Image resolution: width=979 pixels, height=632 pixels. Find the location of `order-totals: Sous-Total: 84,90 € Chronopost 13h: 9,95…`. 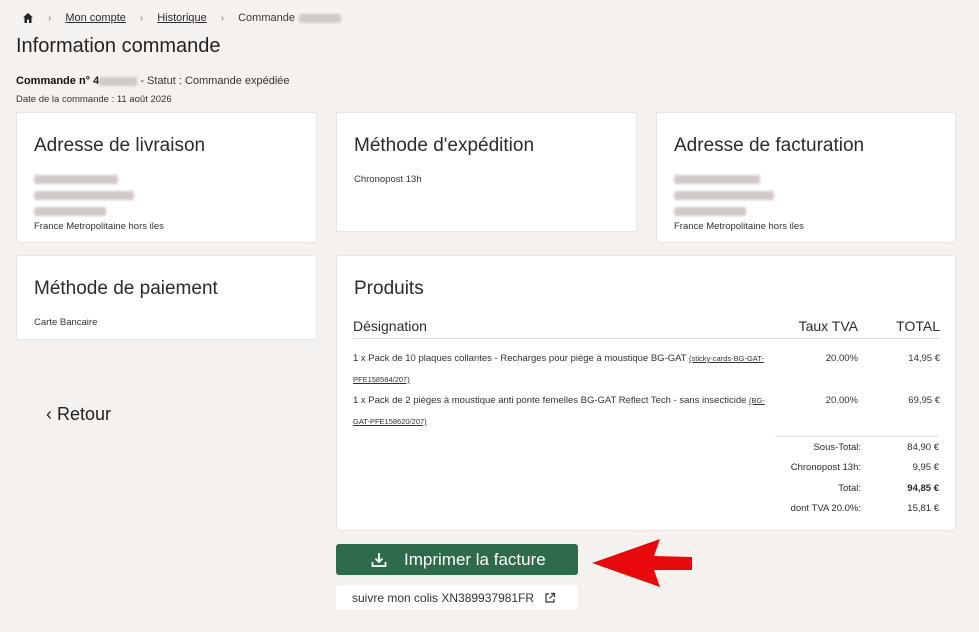

order-totals: Sous-Total: 84,90 € Chronopost 13h: 9,95… is located at coordinates (857, 477).